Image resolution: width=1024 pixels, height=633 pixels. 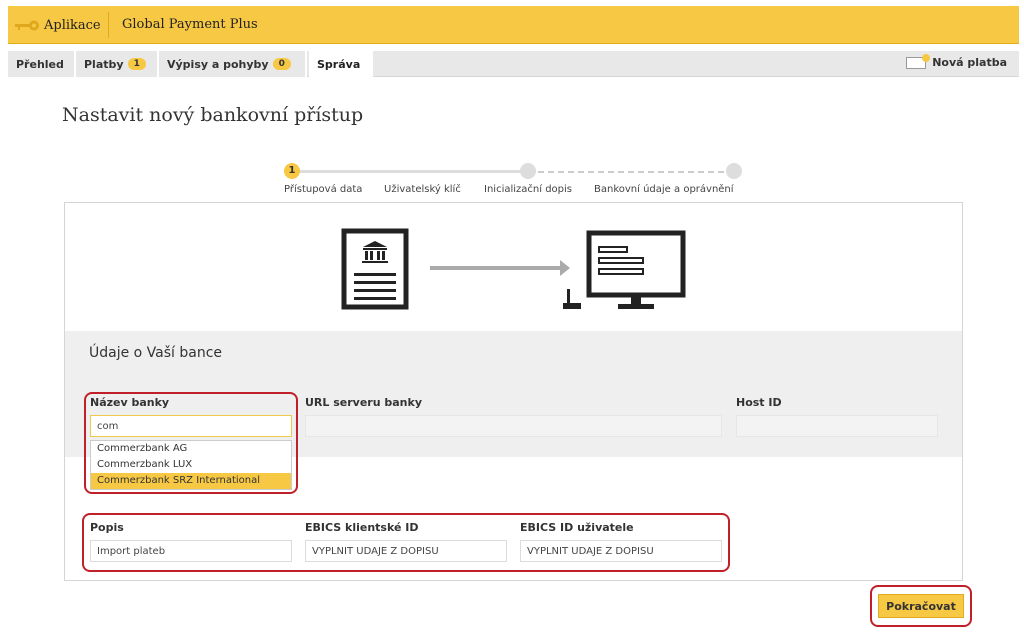 I want to click on new-payment-button: Nová platba, so click(x=956, y=61).